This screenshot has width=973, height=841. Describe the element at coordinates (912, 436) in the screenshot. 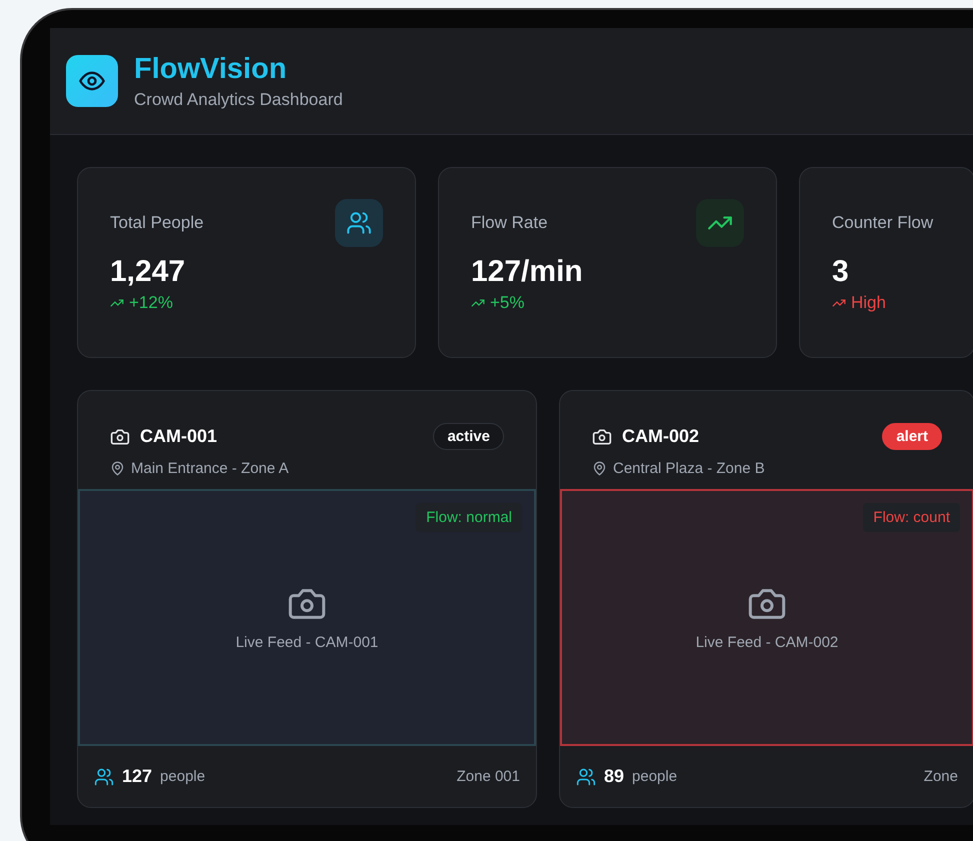

I see `status-badge: alert` at that location.